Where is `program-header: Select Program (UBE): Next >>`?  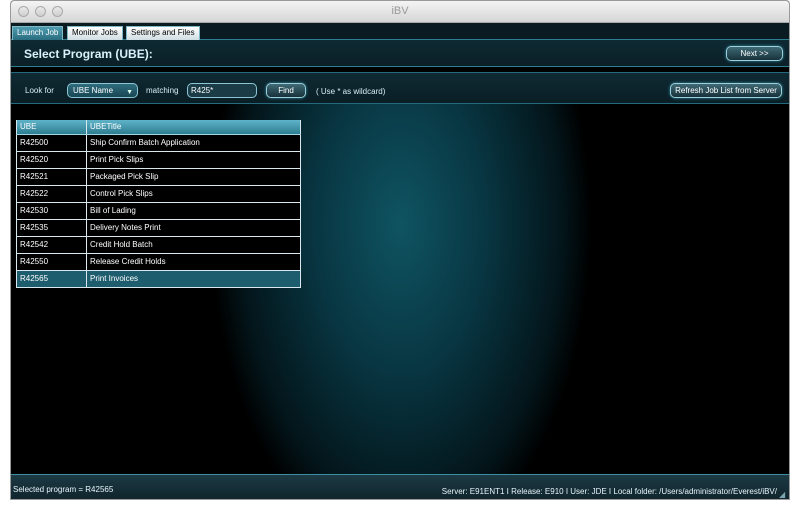
program-header: Select Program (UBE): Next >> is located at coordinates (400, 53).